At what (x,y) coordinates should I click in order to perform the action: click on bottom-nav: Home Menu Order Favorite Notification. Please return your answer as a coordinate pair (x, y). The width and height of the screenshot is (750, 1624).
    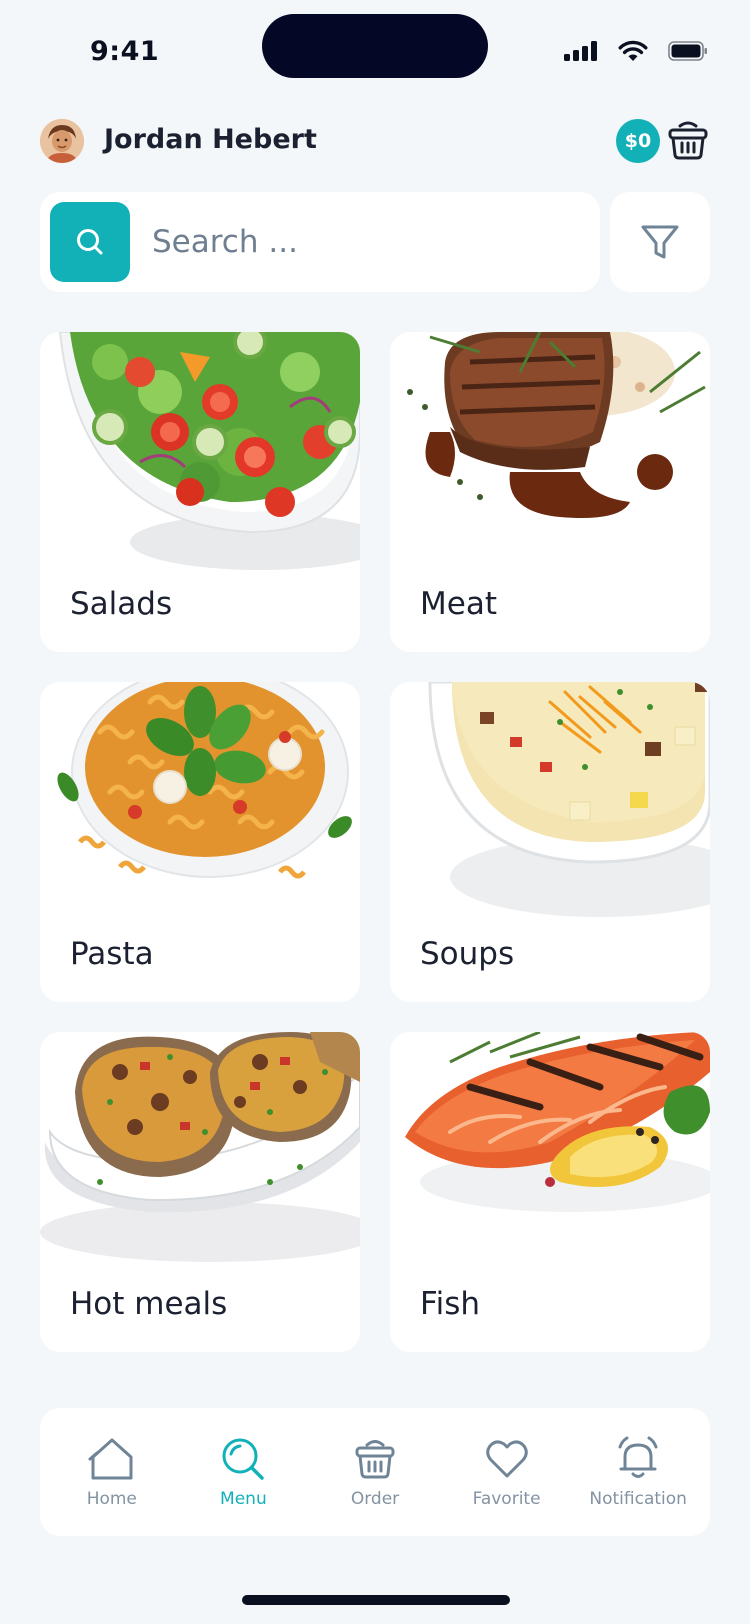
    Looking at the image, I should click on (375, 1472).